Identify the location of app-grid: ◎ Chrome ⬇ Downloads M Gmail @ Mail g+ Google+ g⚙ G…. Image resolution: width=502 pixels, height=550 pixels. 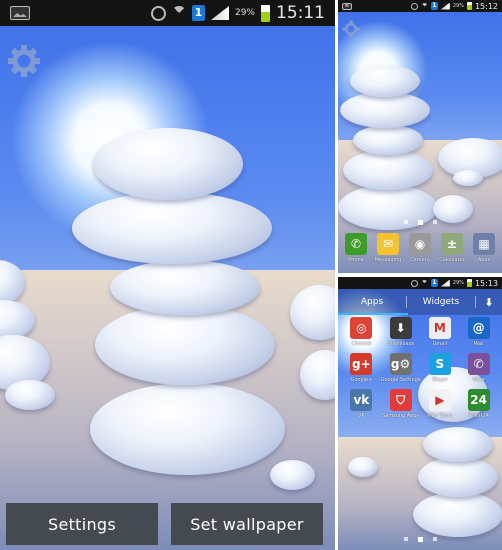
(420, 368).